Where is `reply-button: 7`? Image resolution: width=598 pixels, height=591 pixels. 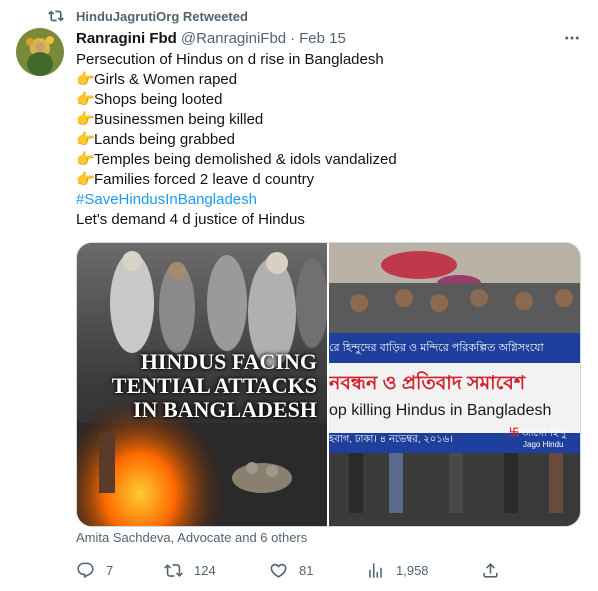
reply-button: 7 is located at coordinates (94, 570).